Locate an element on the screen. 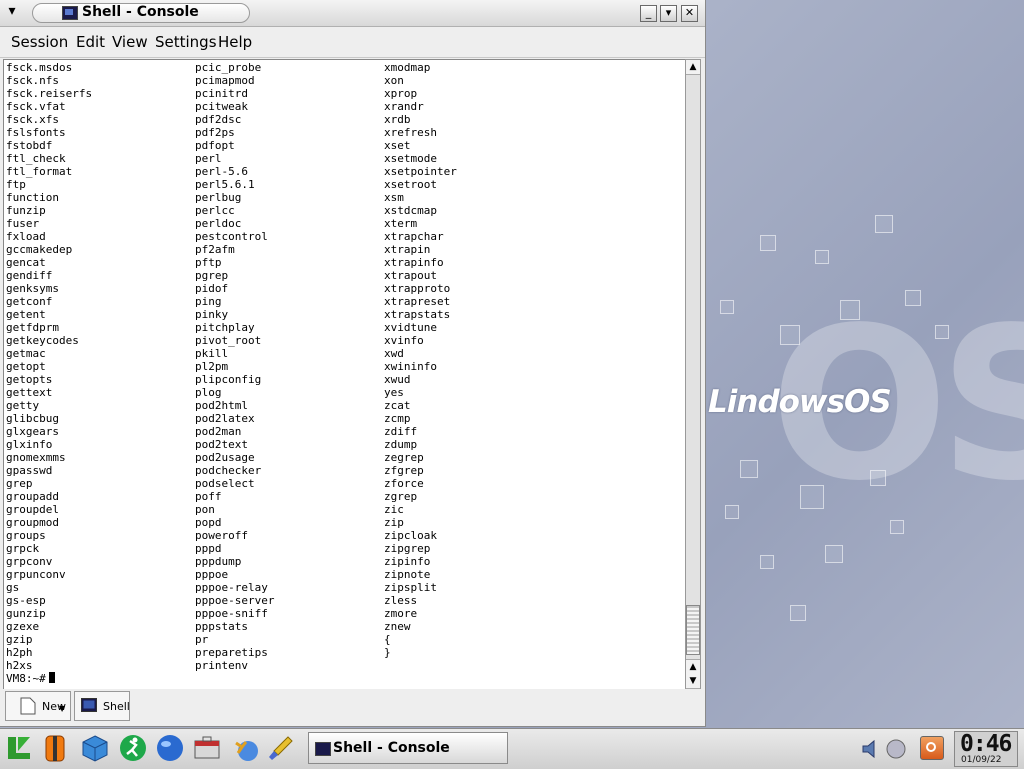 Image resolution: width=1024 pixels, height=769 pixels. chevron-down-icon: ▼ is located at coordinates (62, 708).